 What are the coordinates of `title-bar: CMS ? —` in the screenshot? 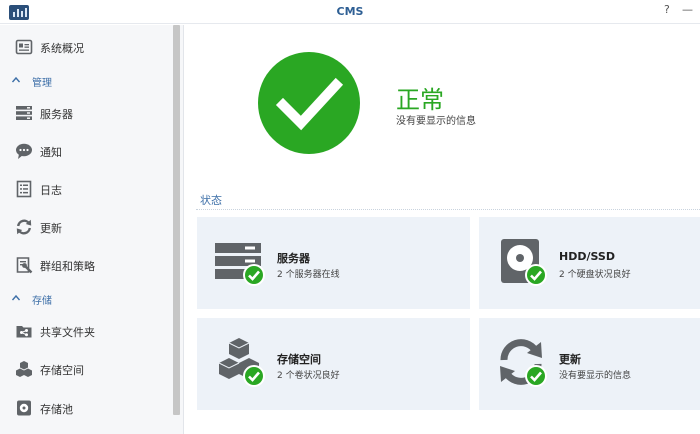 It's located at (350, 12).